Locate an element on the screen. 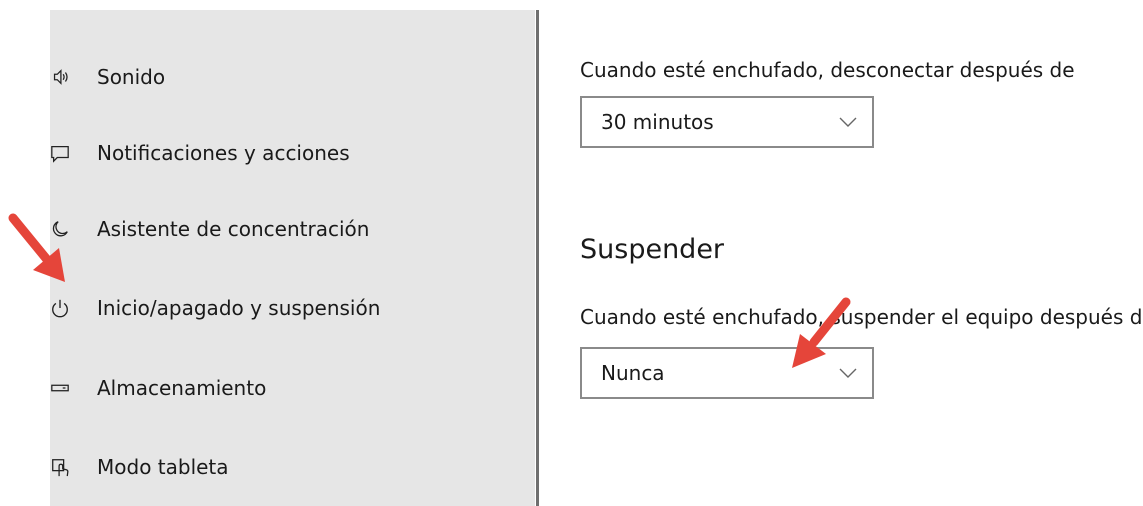 Image resolution: width=1143 pixels, height=506 pixels. sidebar-item-label: Asistente de concentración is located at coordinates (233, 229).